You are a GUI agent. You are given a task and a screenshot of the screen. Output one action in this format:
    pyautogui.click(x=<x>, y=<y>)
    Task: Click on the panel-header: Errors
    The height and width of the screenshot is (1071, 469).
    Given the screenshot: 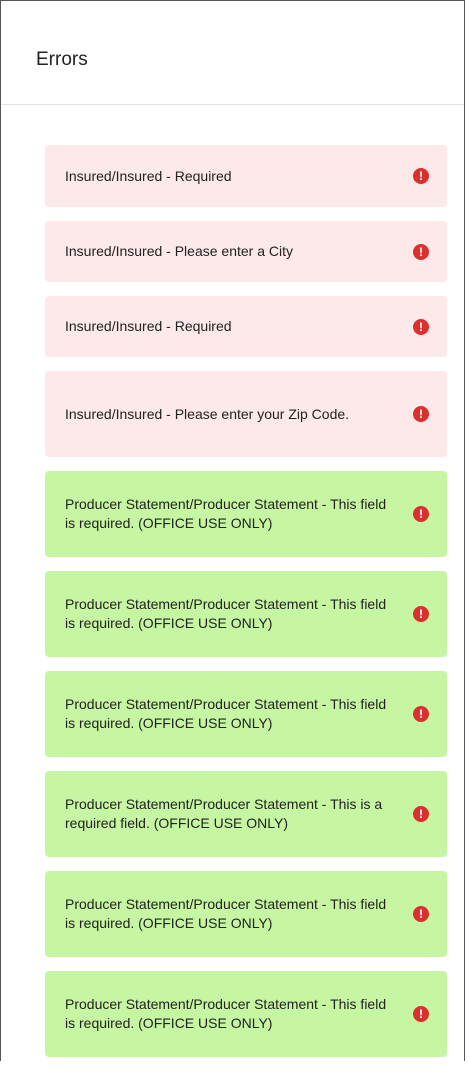 What is the action you would take?
    pyautogui.click(x=232, y=53)
    